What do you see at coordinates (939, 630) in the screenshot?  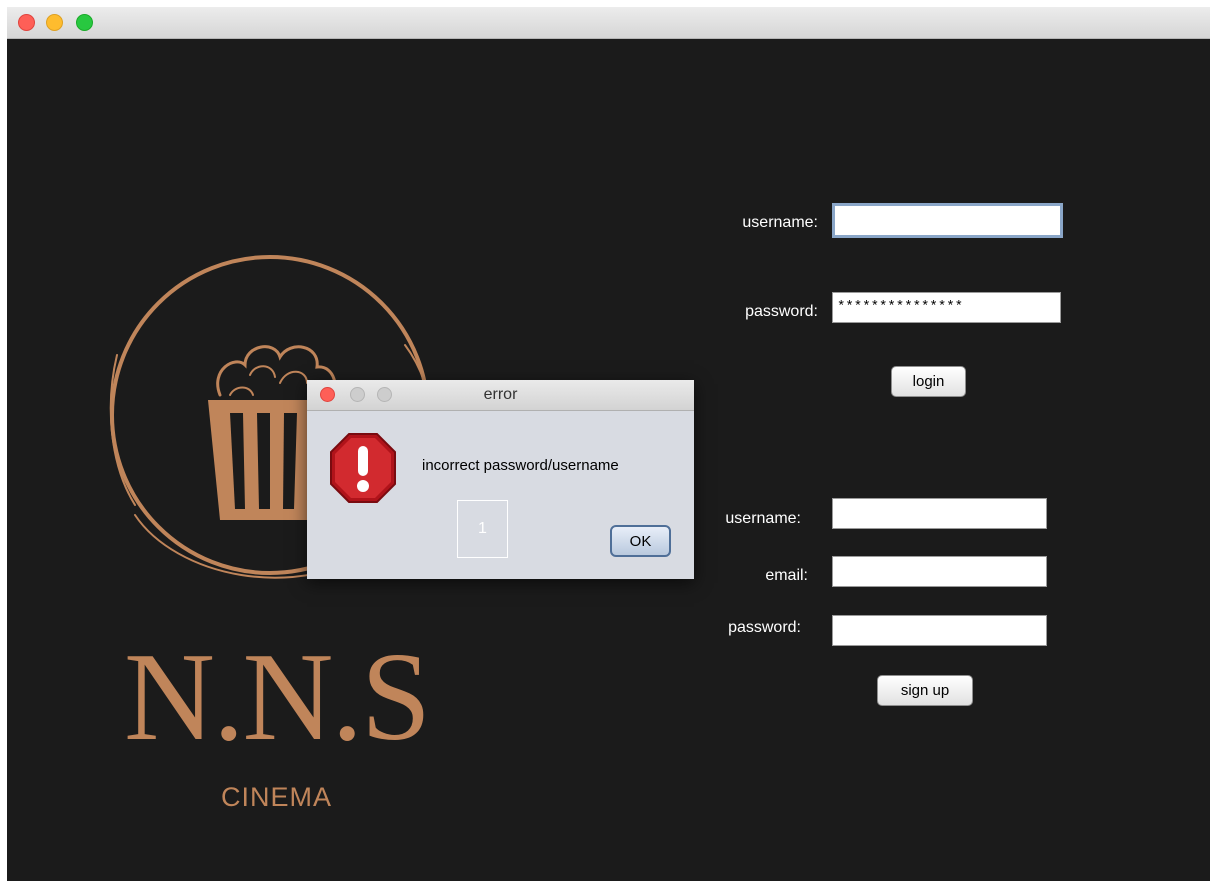 I see `signup-password-input` at bounding box center [939, 630].